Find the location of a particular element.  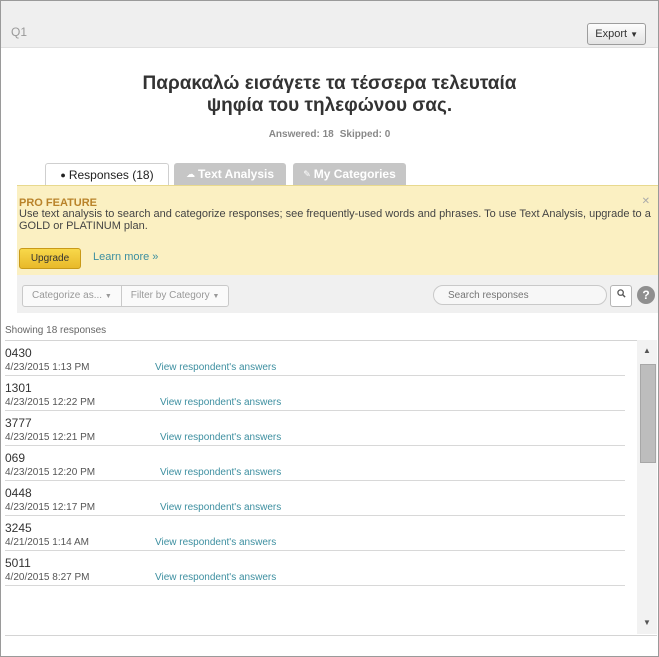

response-value: 069 is located at coordinates (15, 458).